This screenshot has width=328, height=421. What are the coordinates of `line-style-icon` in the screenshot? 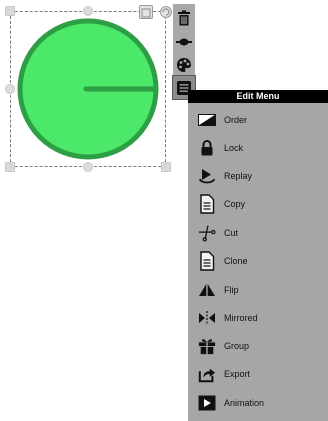 It's located at (184, 41).